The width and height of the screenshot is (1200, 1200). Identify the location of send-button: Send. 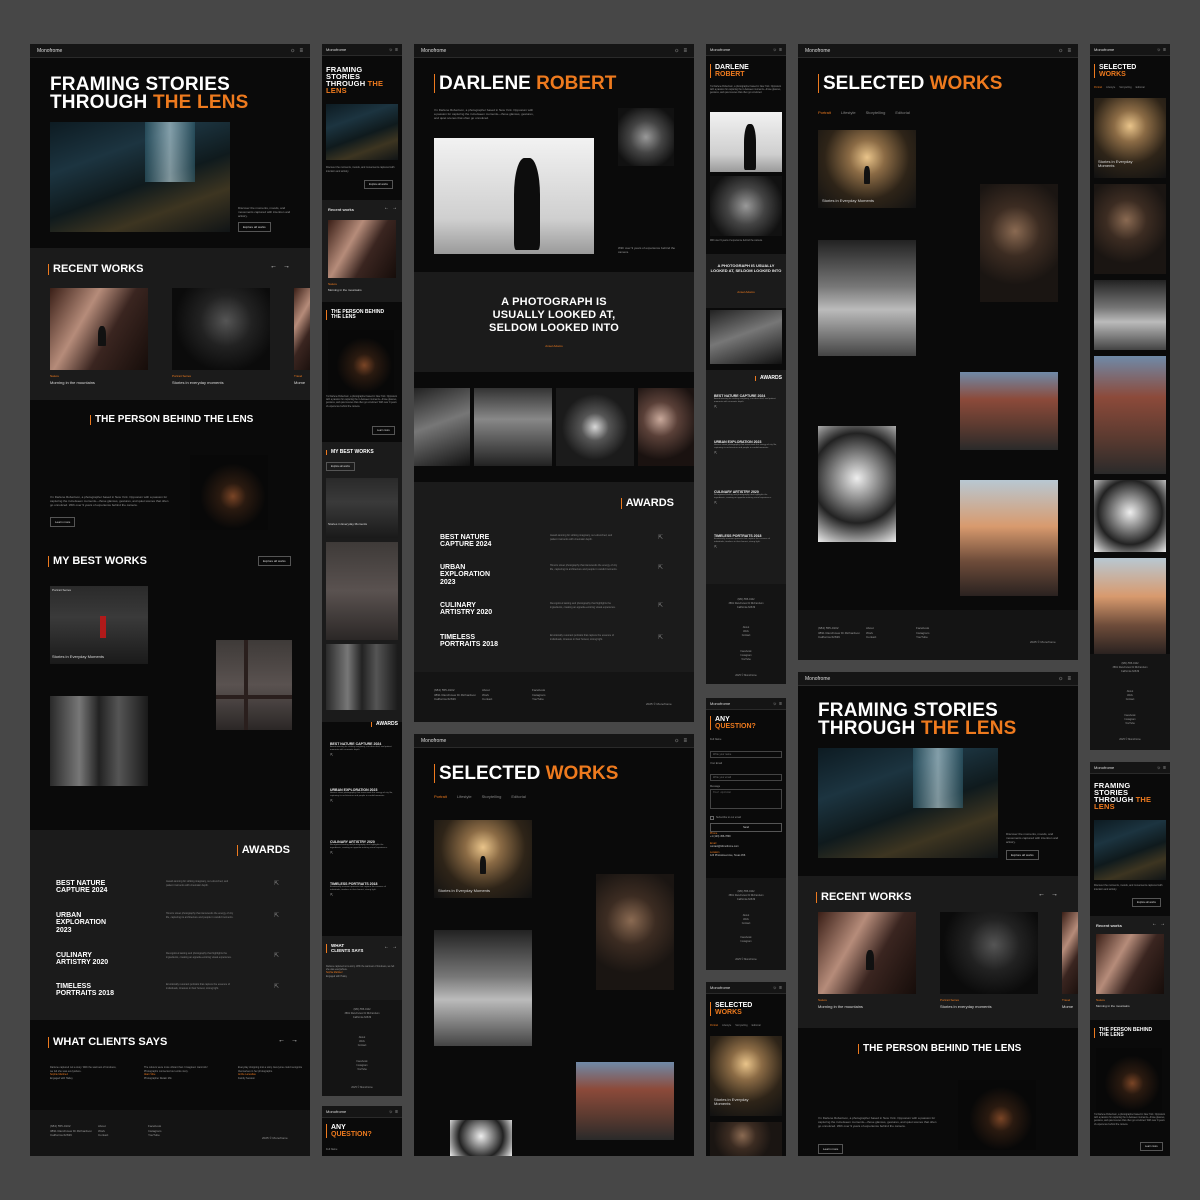
(746, 827).